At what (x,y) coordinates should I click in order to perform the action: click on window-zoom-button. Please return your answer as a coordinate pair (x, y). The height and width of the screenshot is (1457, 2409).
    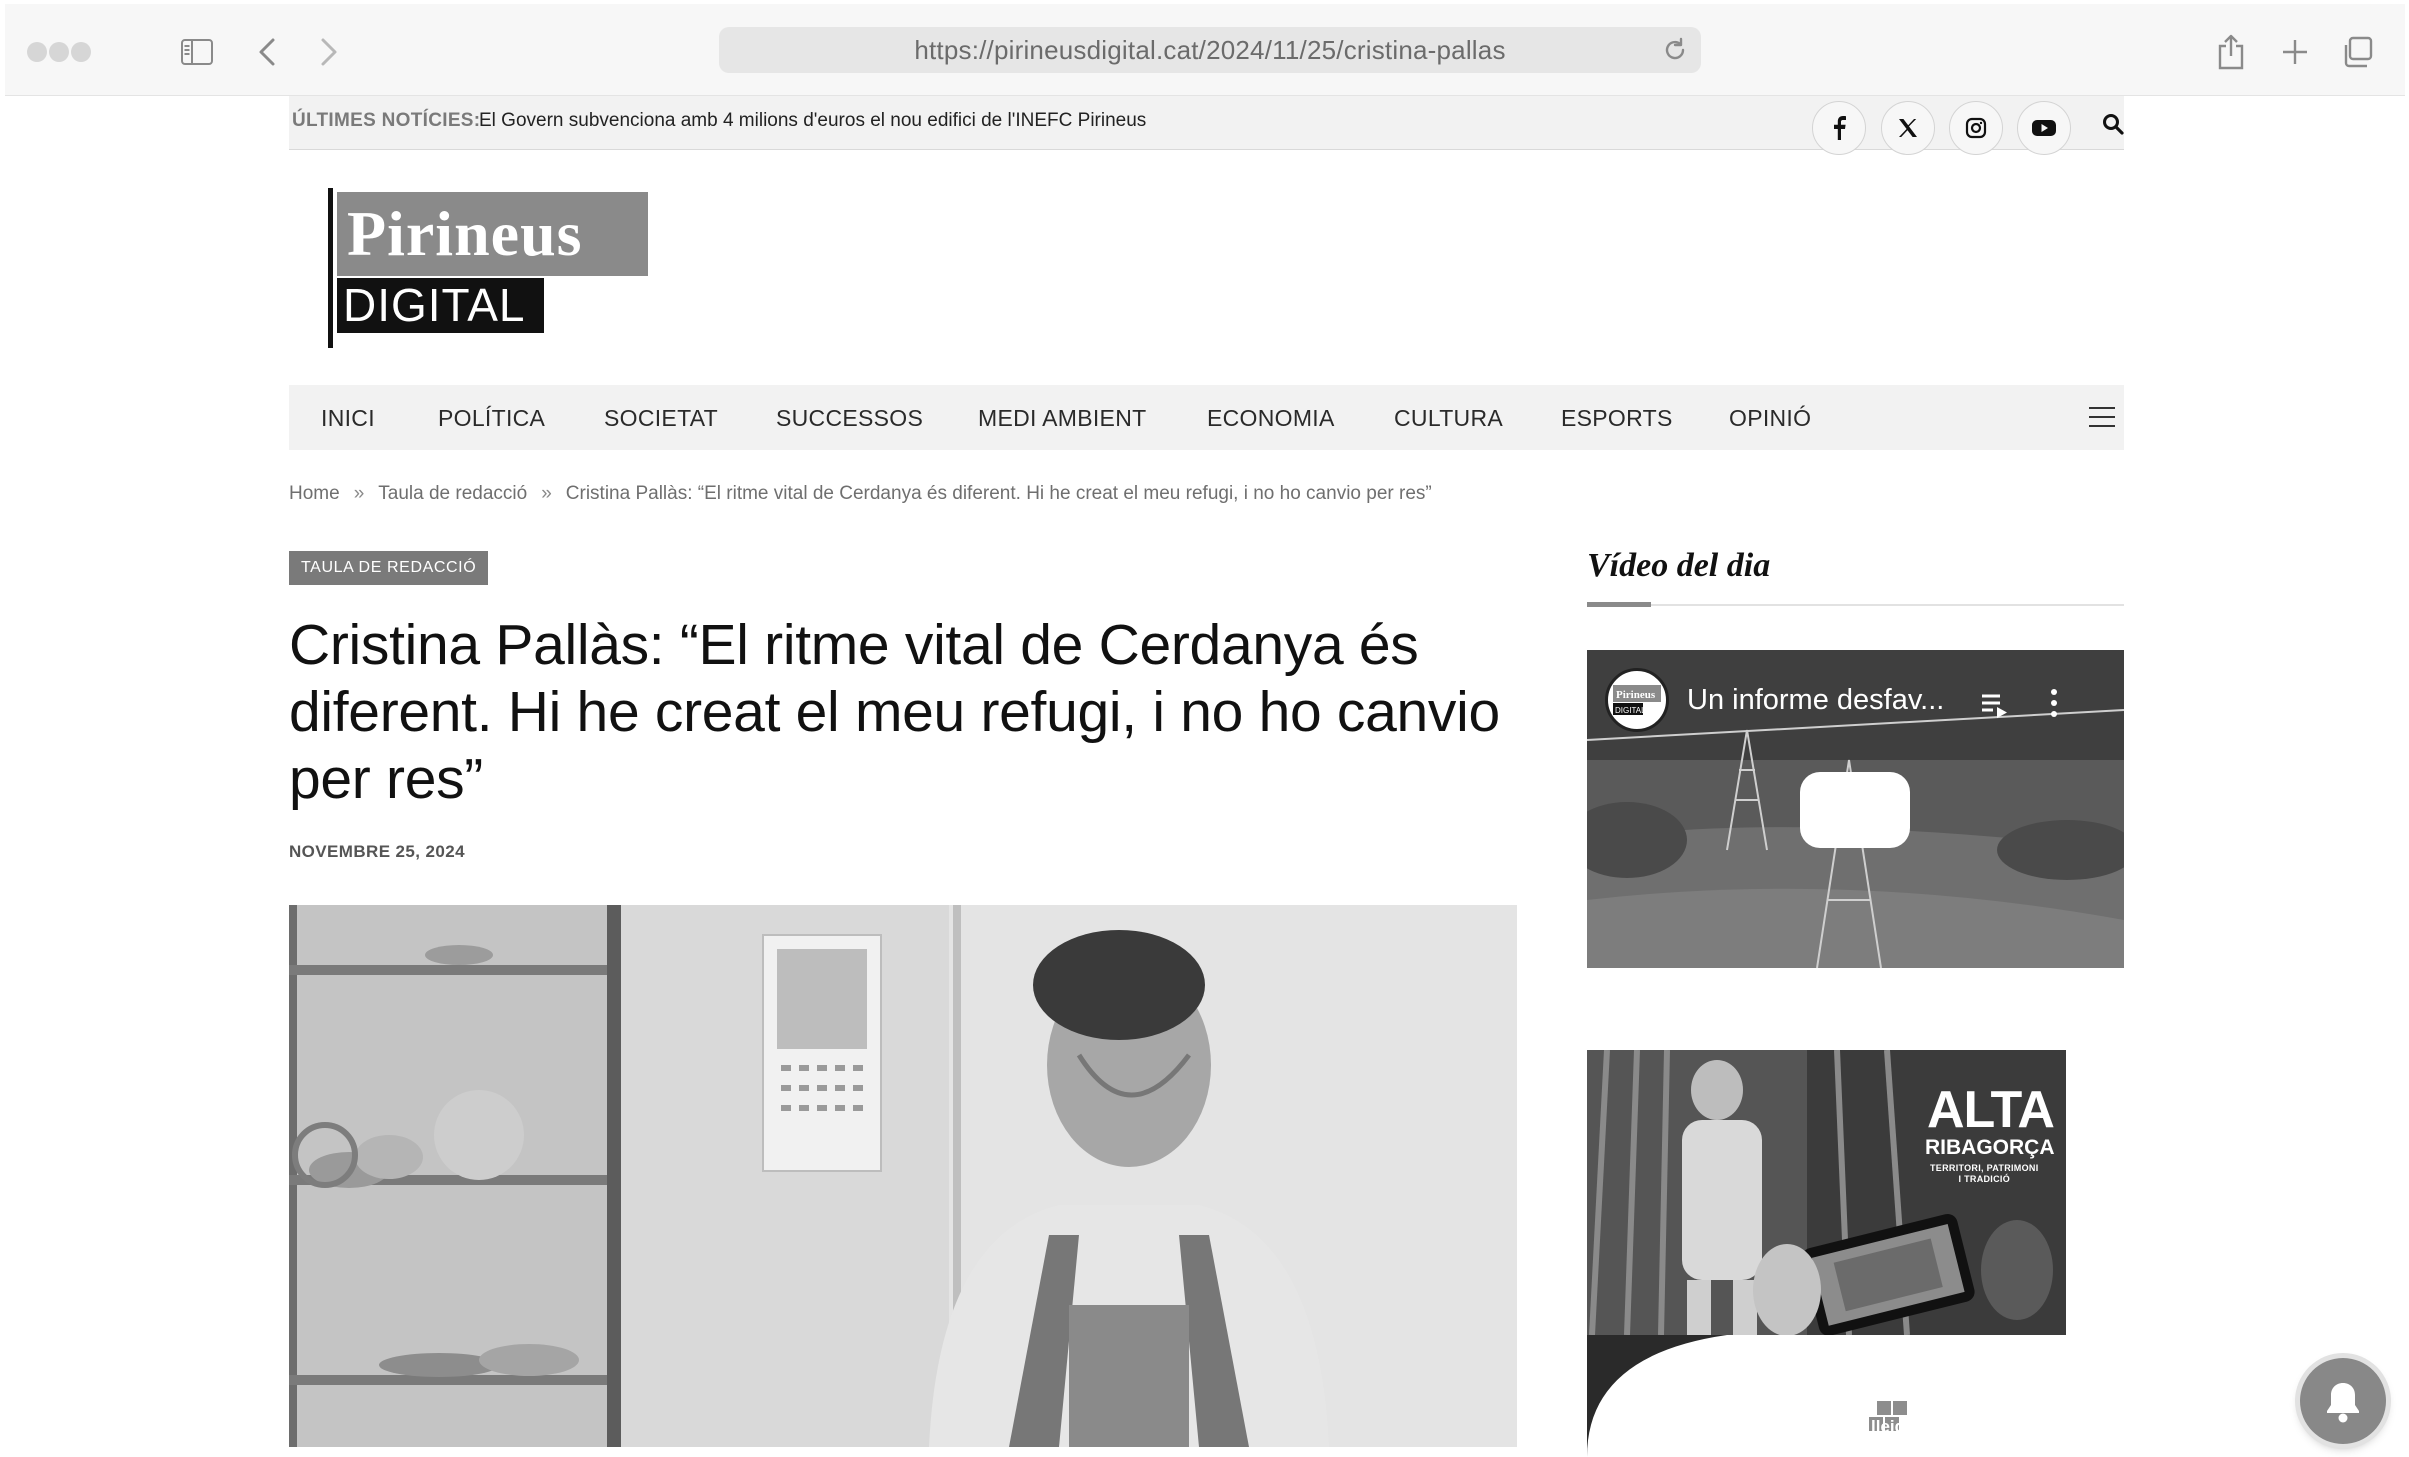
    Looking at the image, I should click on (81, 52).